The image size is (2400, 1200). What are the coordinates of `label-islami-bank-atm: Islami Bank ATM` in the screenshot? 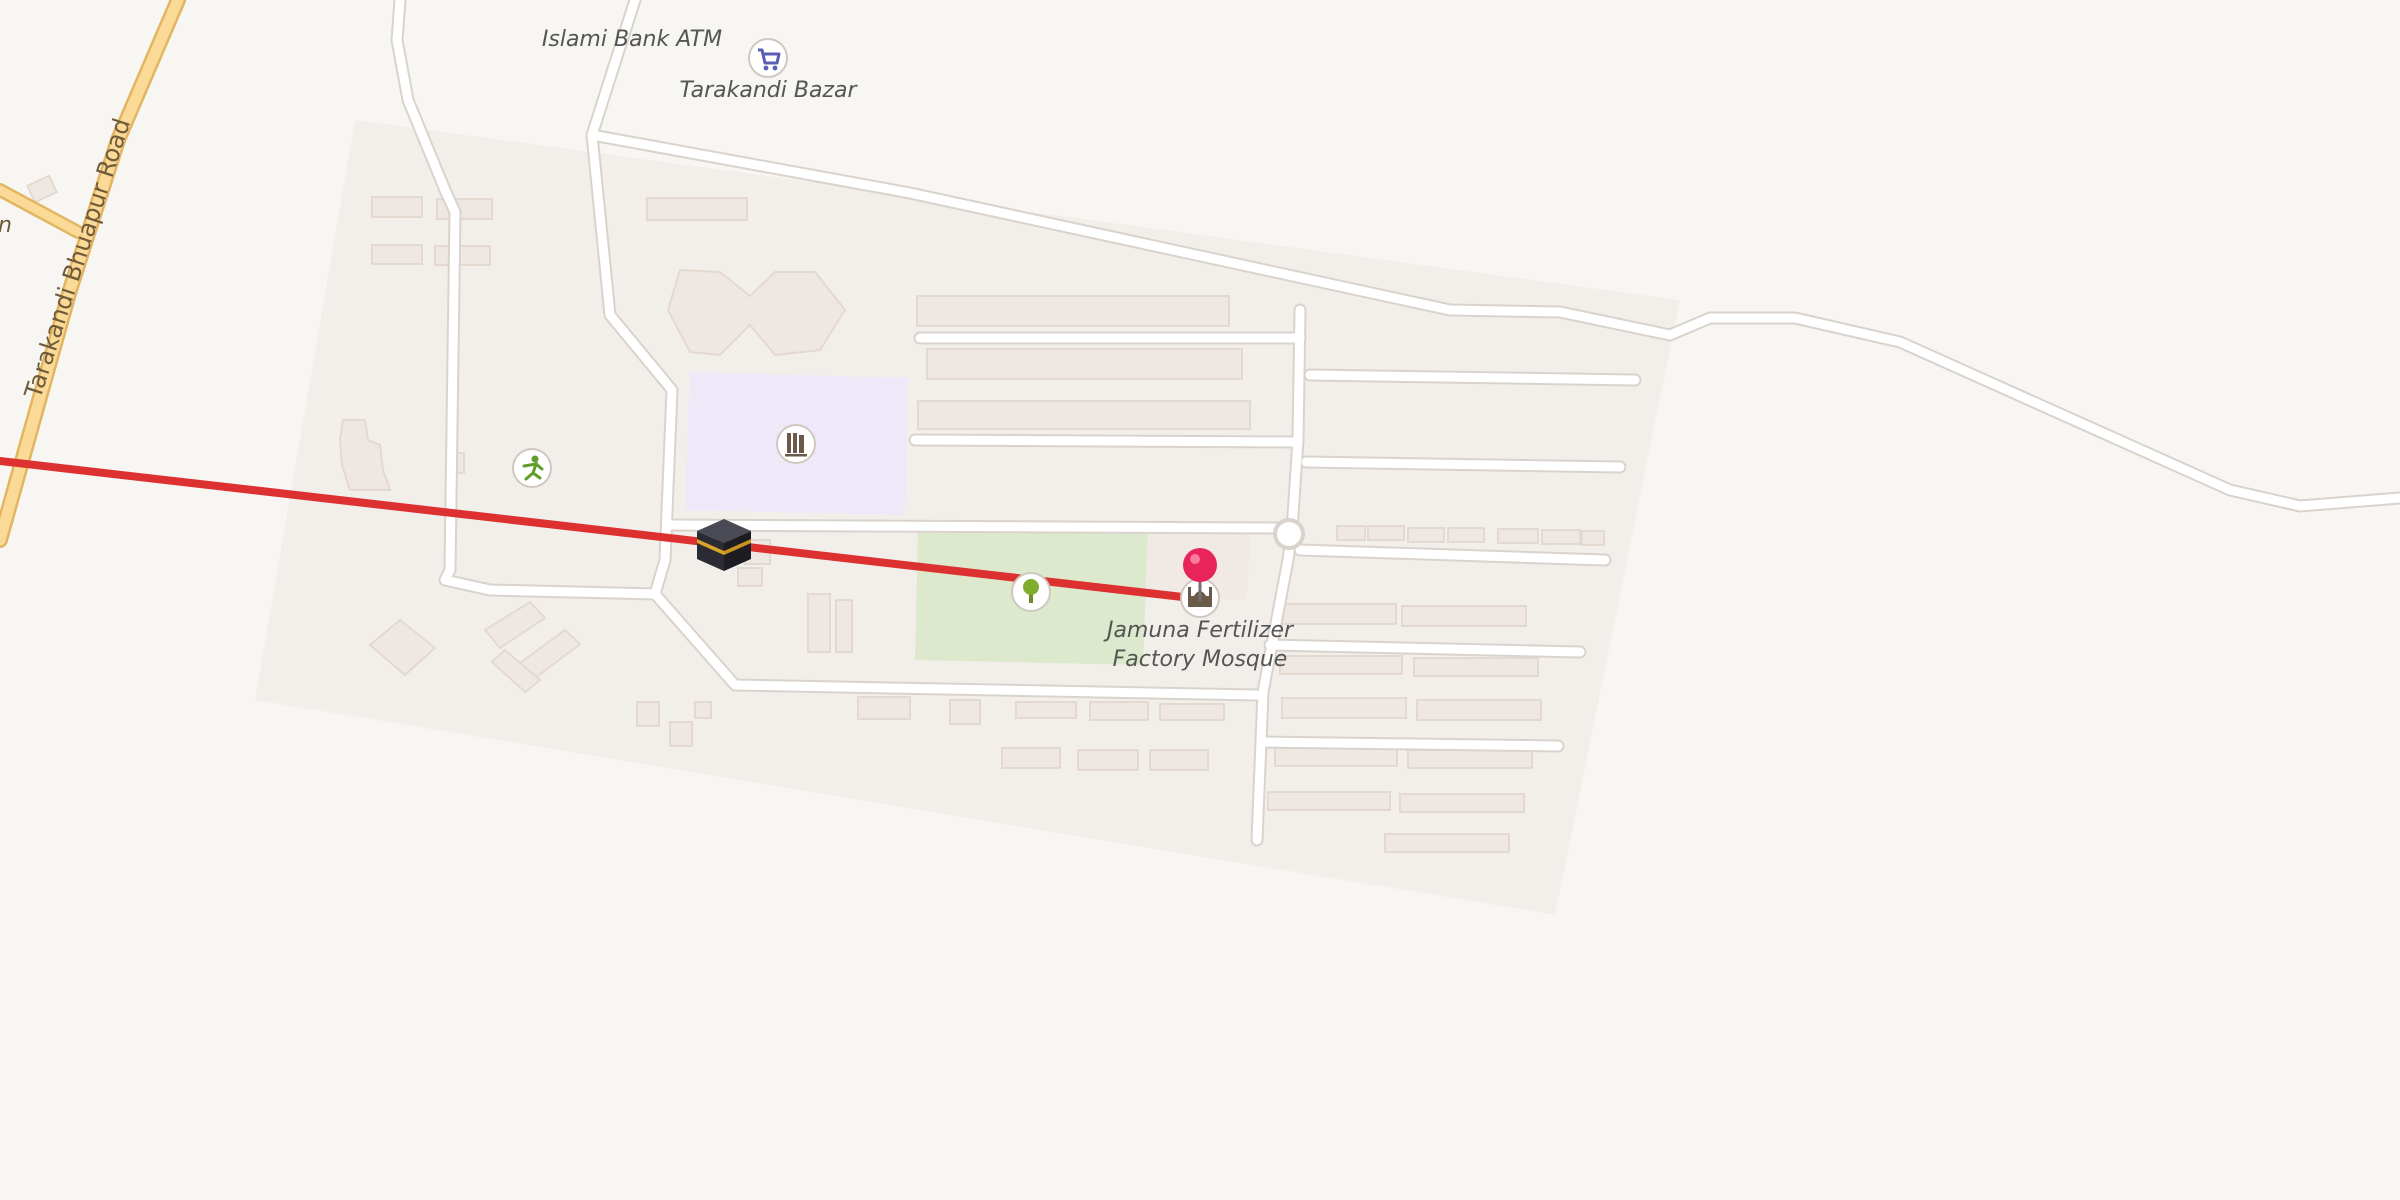 It's located at (632, 39).